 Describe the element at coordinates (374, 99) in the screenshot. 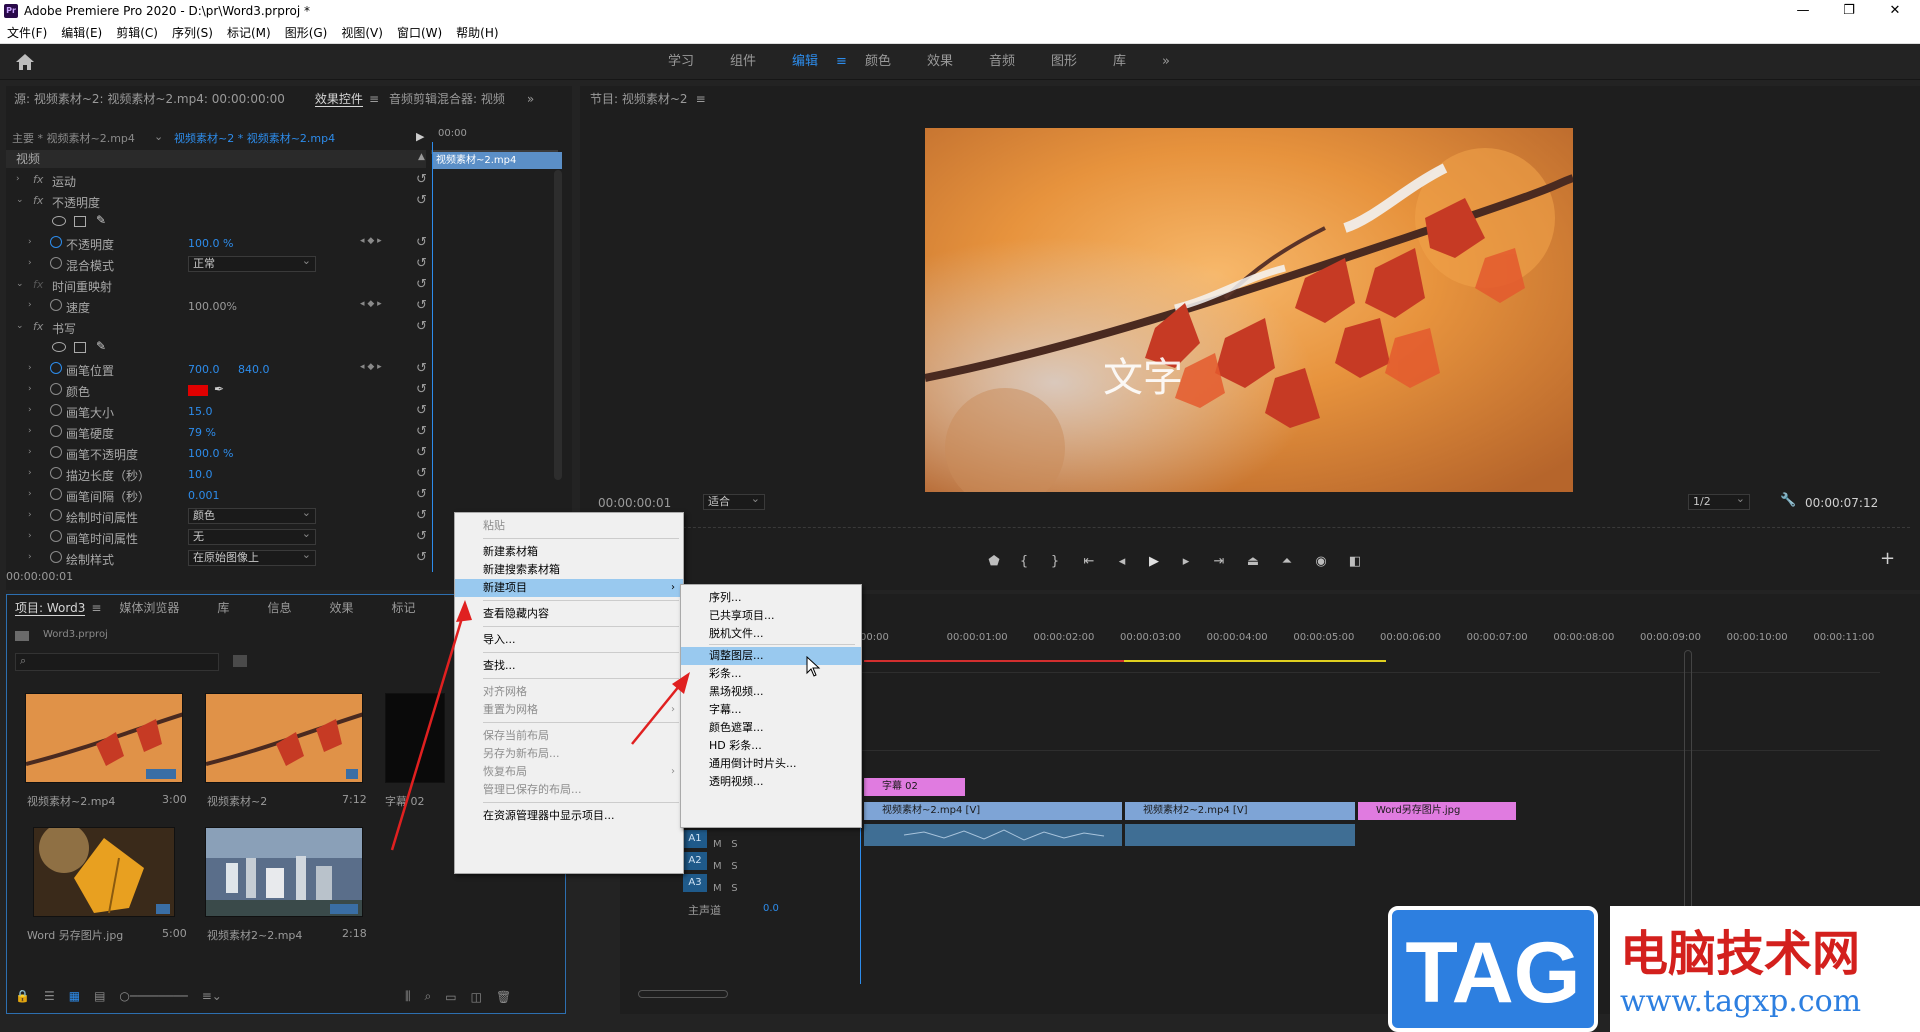

I see `tab-menu-icon: ≡` at that location.